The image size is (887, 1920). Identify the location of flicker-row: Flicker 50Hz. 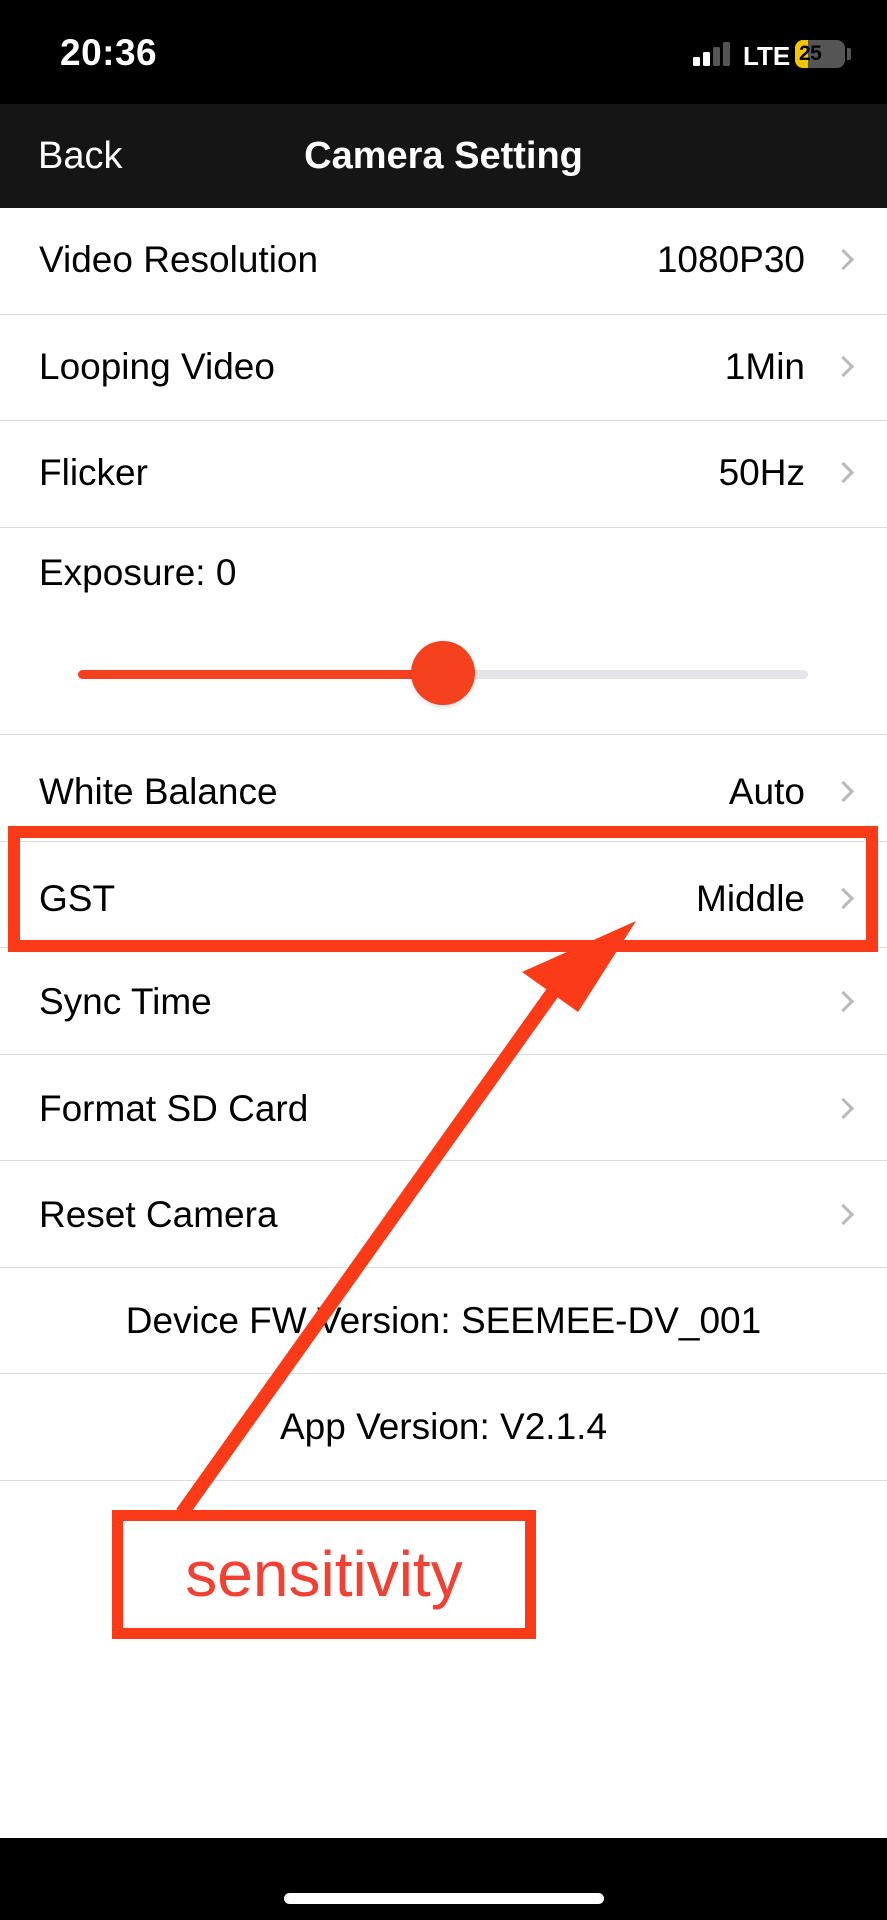
(443, 474).